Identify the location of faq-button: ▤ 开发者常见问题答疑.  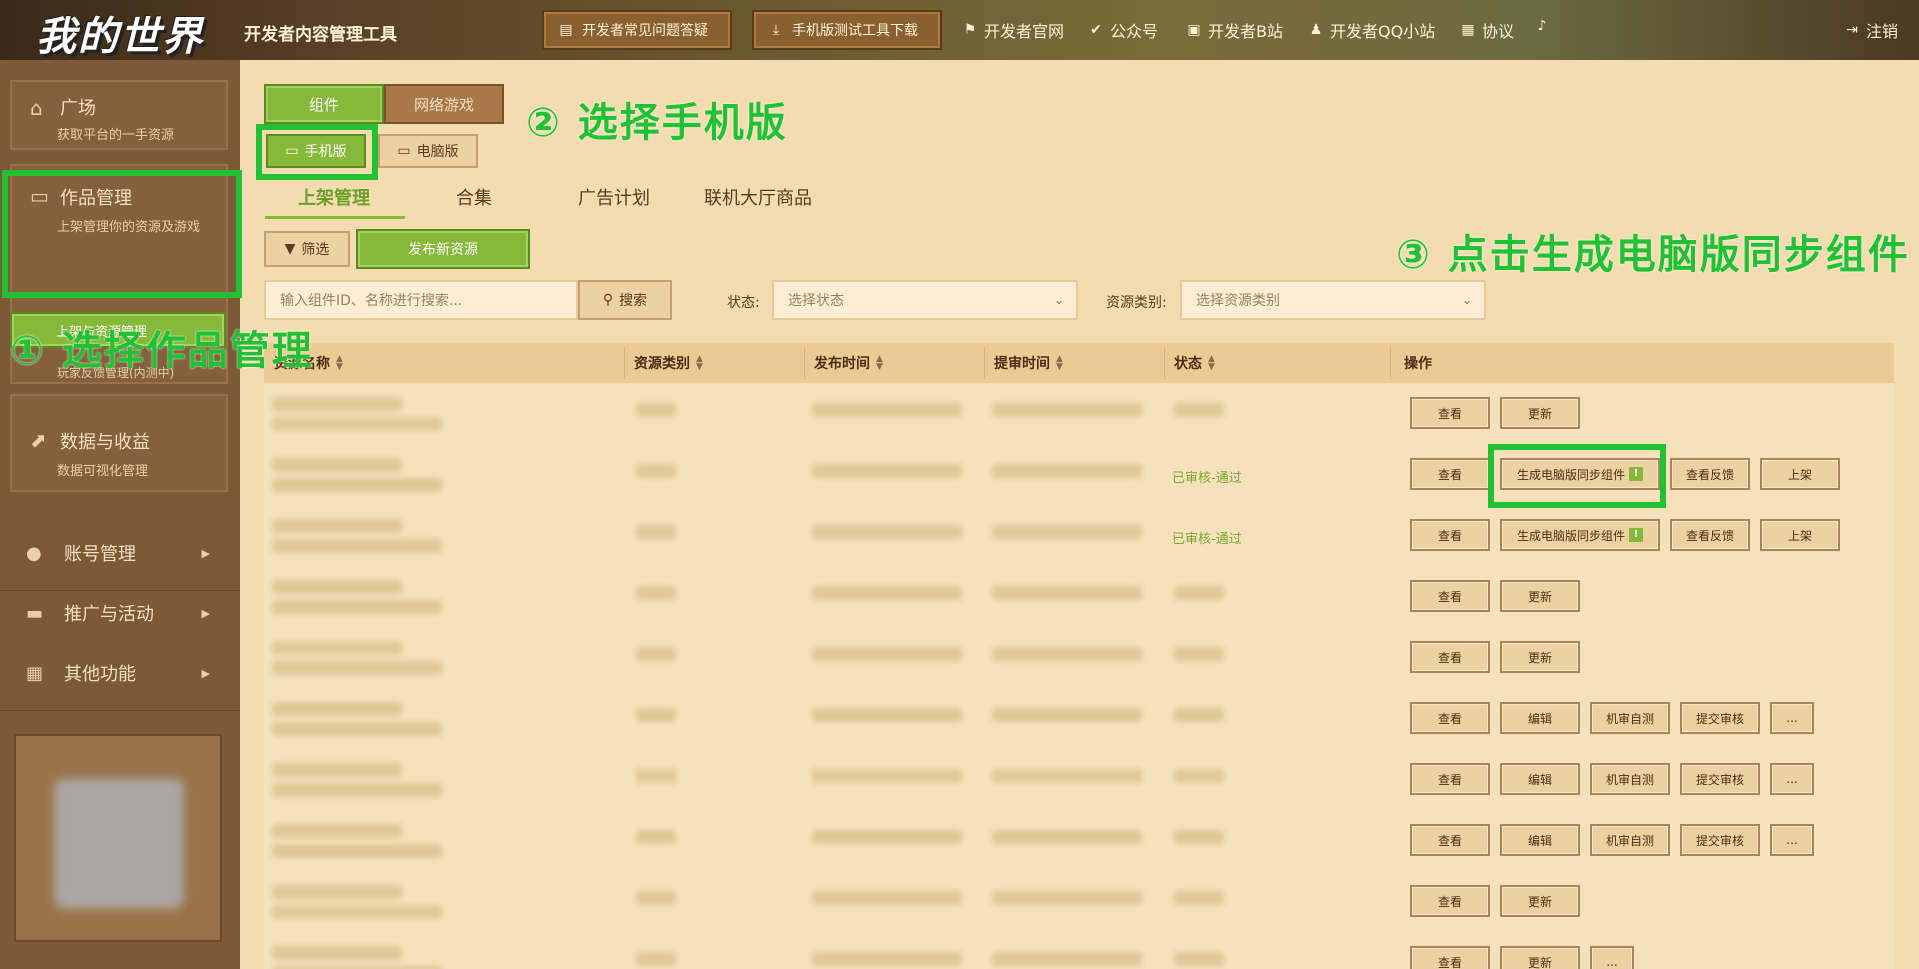
(637, 30).